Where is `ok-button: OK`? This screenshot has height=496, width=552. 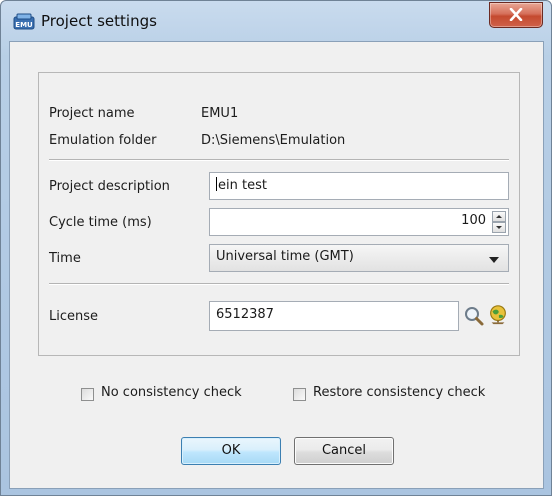
ok-button: OK is located at coordinates (231, 451).